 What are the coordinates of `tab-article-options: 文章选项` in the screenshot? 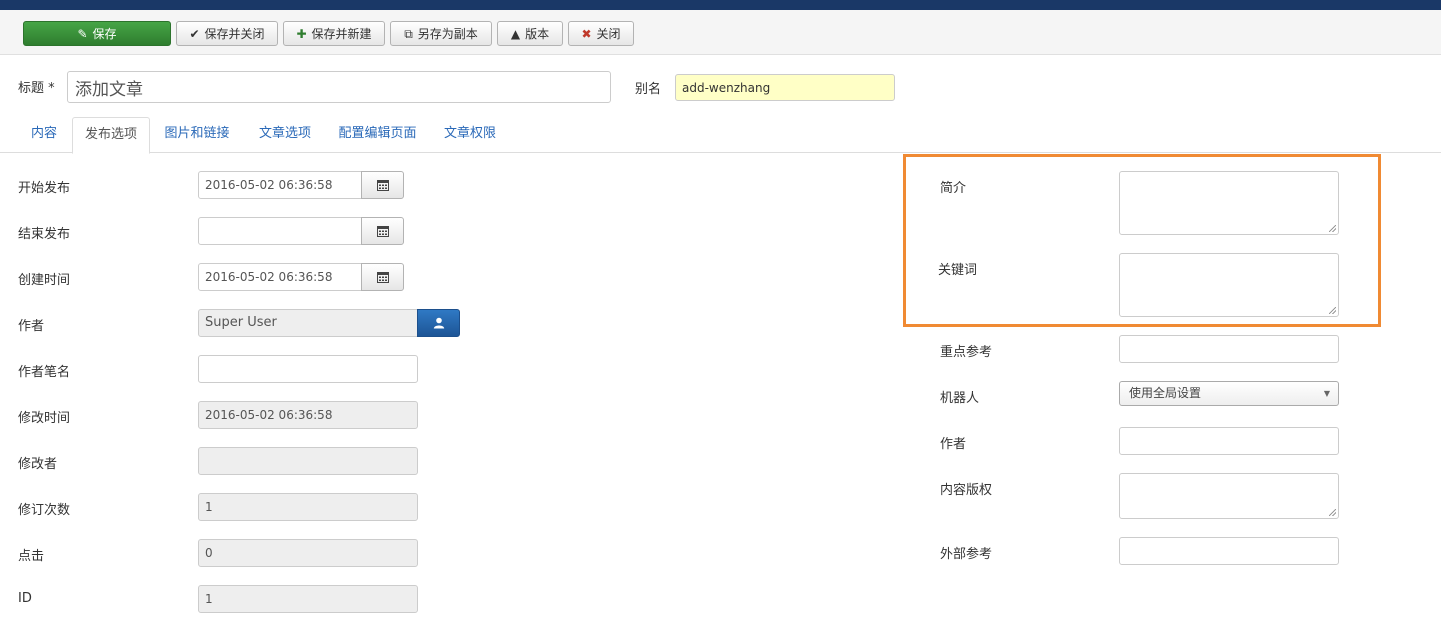 It's located at (285, 135).